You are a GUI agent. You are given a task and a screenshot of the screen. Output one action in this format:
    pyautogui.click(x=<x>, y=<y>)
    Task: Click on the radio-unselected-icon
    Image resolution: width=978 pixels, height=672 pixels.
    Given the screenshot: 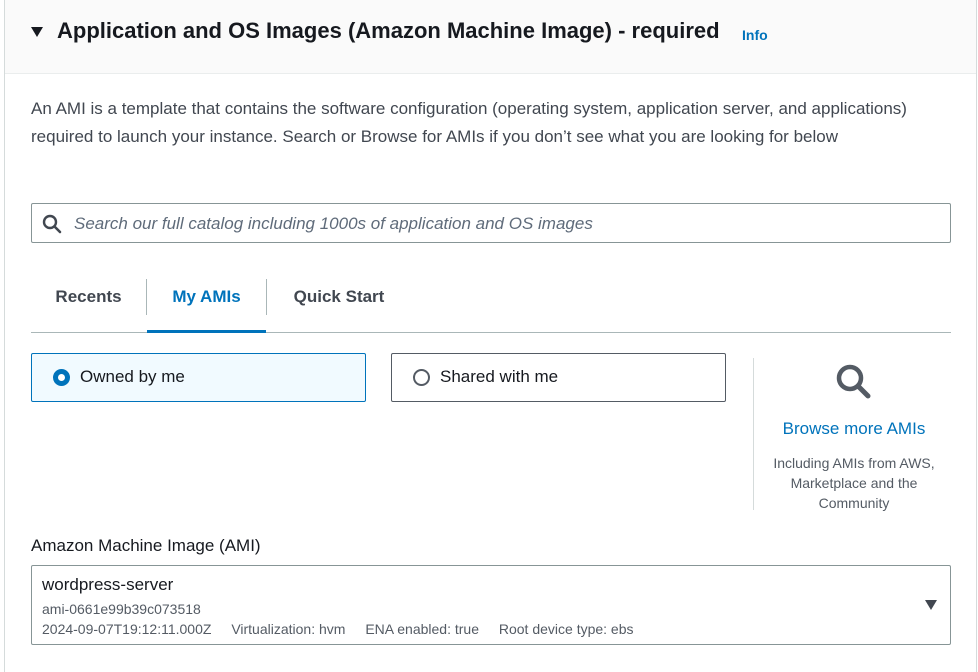 What is the action you would take?
    pyautogui.click(x=421, y=377)
    